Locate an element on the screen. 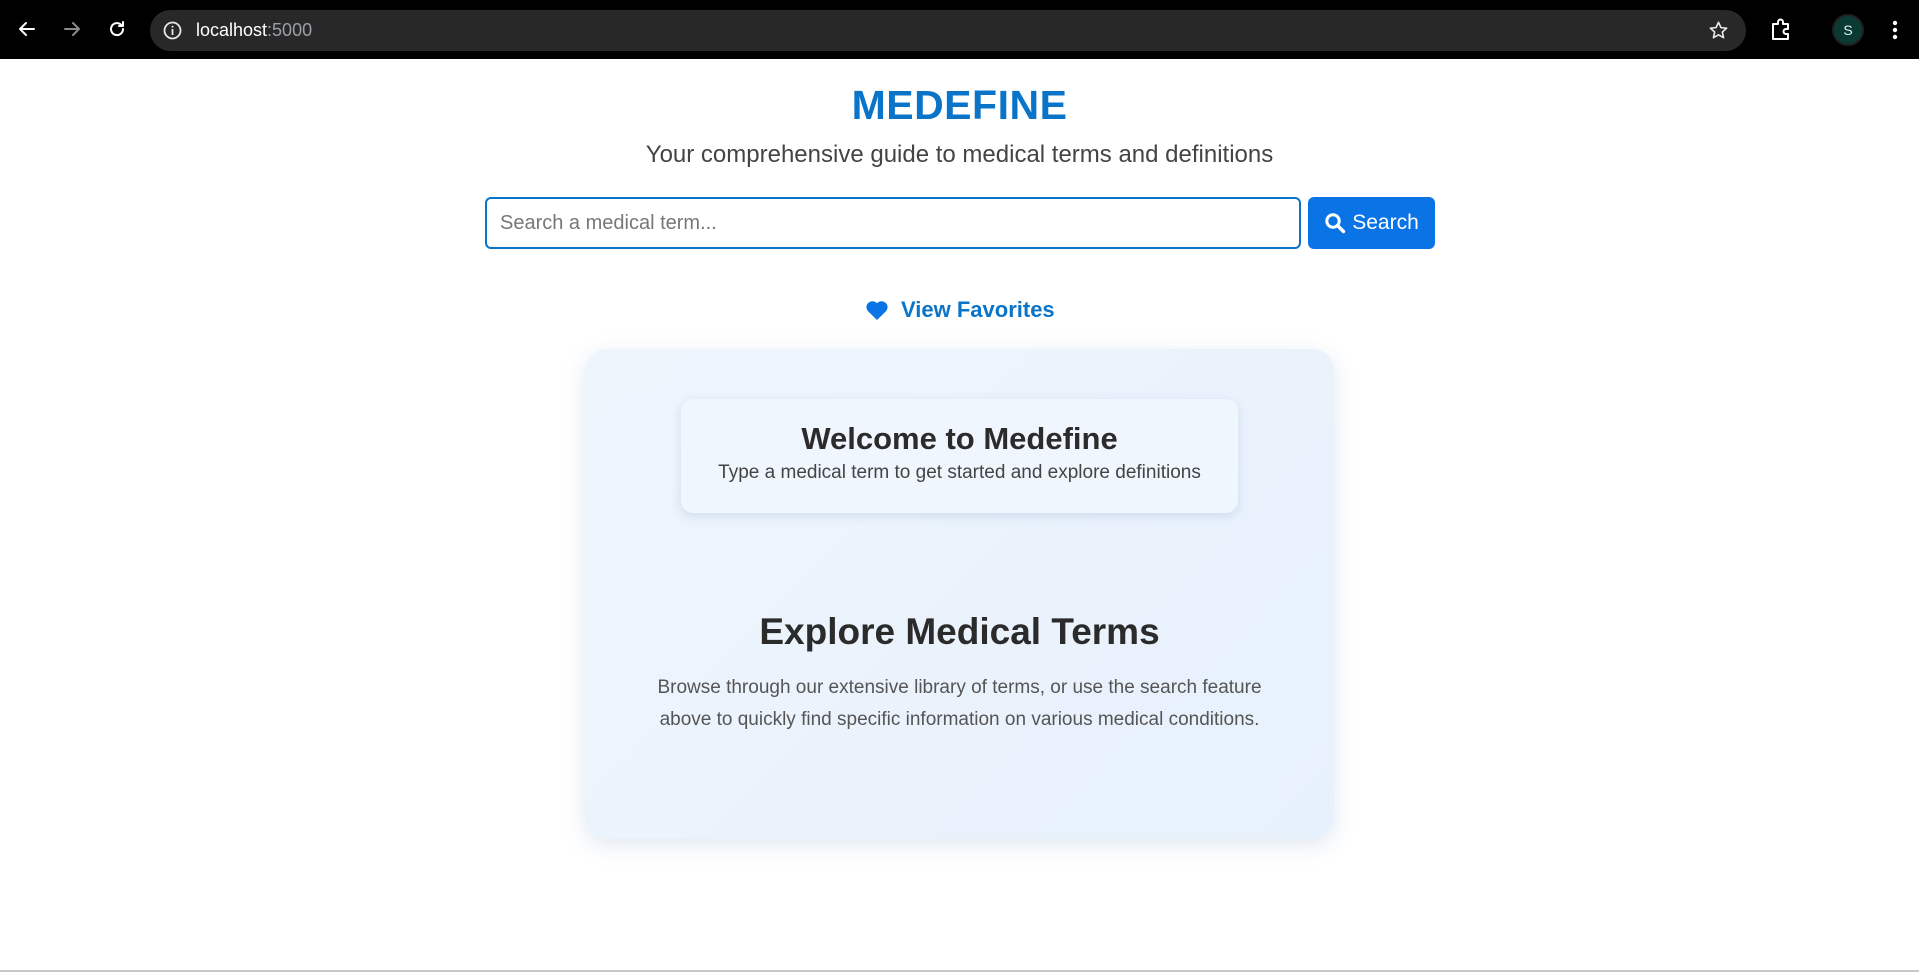 Image resolution: width=1919 pixels, height=972 pixels. site-title: MEDEFINE is located at coordinates (959, 105).